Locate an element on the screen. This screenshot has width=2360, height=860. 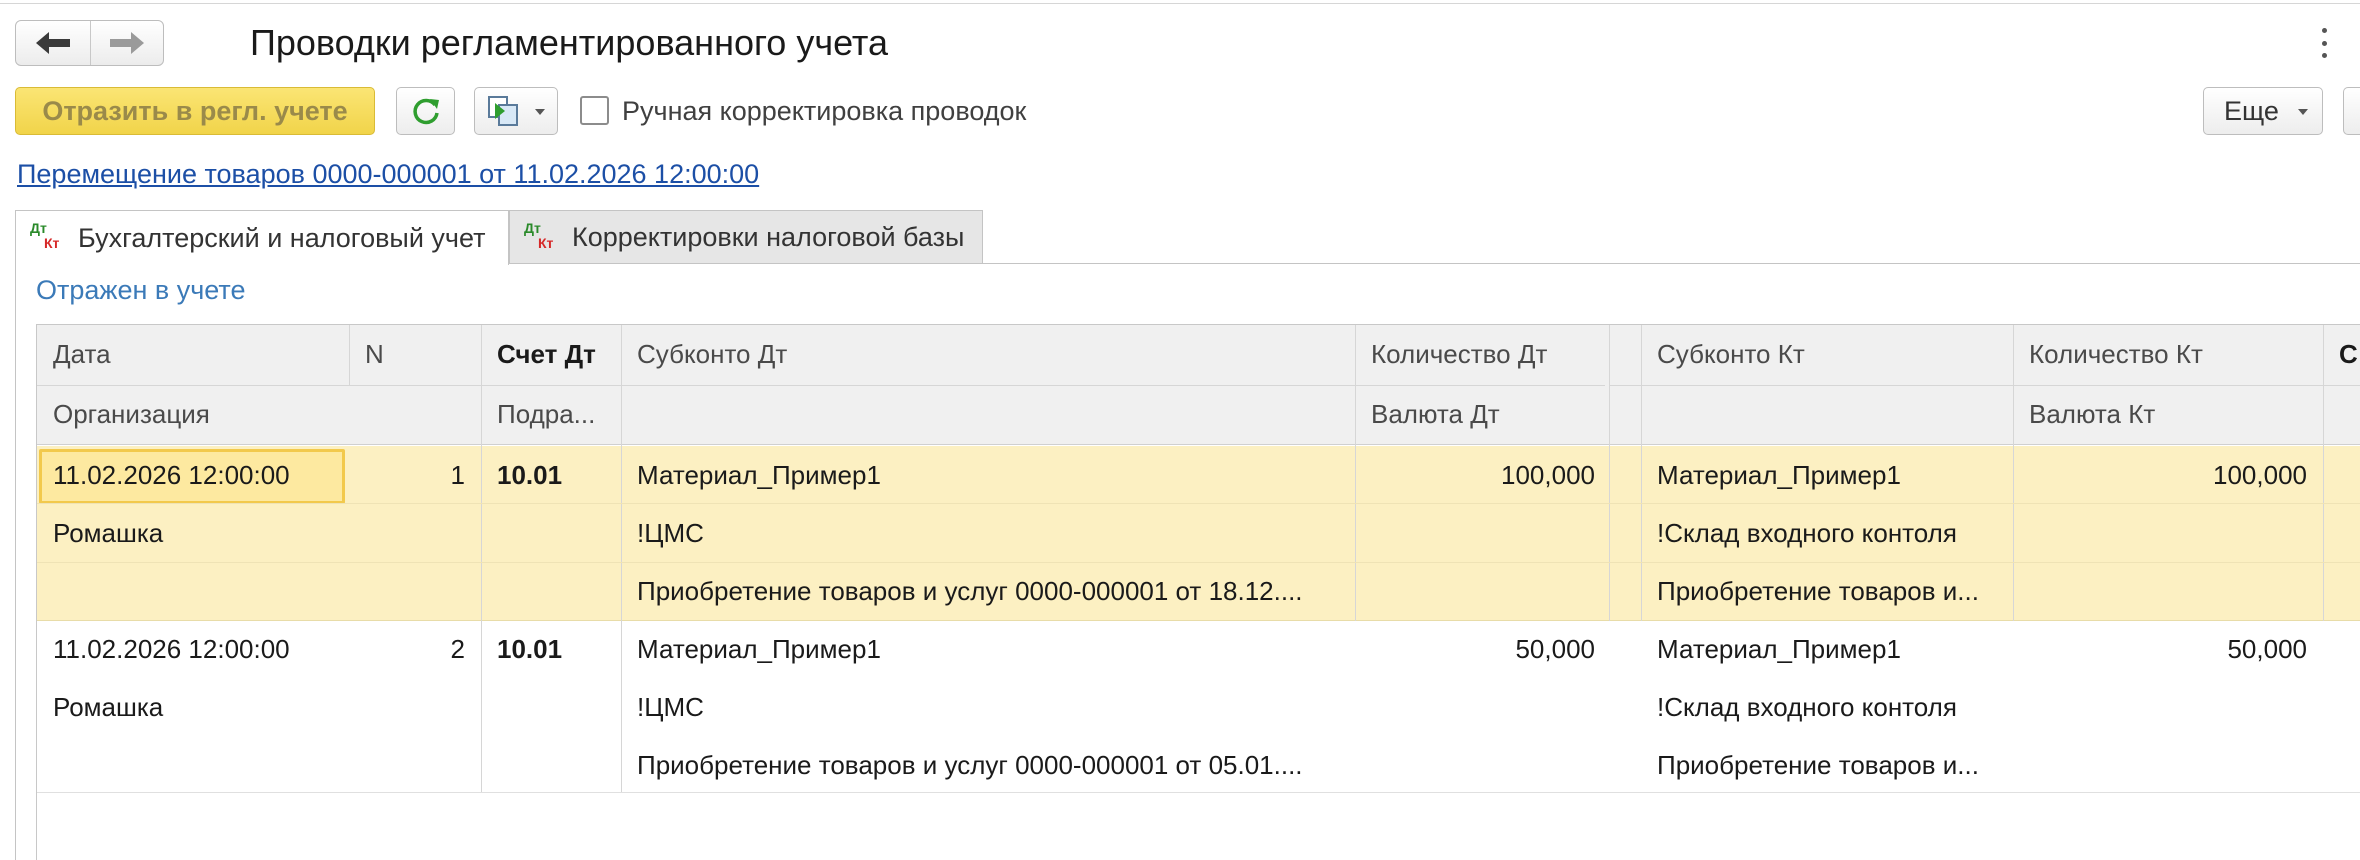
tab-label: Бухгалтерский и налоговый учет is located at coordinates (282, 237).